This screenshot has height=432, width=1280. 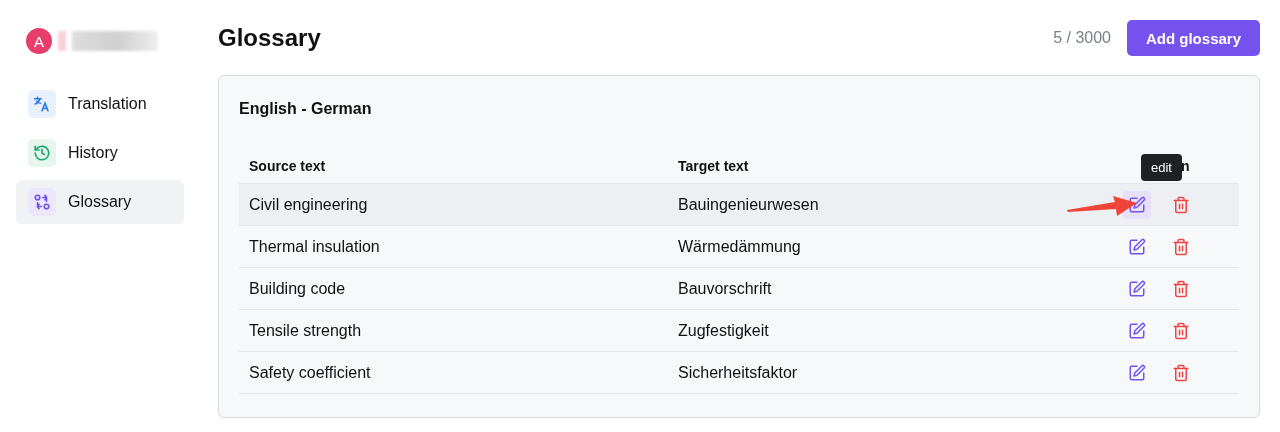 I want to click on table-row: Building code Bauvorschrift, so click(x=739, y=289).